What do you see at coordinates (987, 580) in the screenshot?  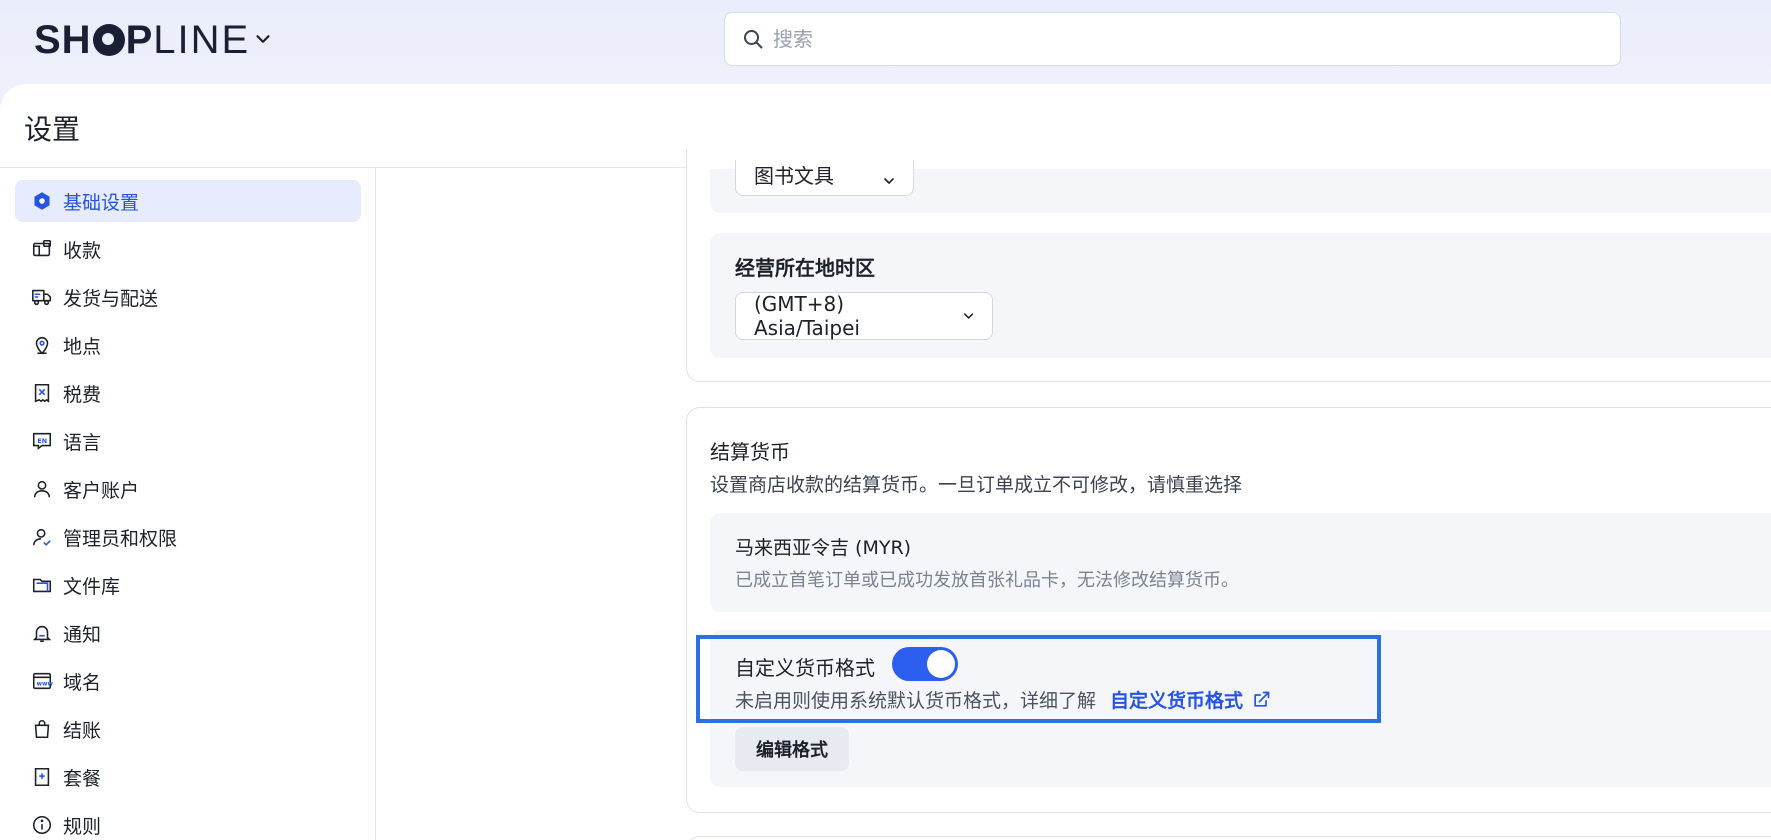 I see `current-currency-note: 已成立首笔订单或已成功发放首张礼品卡，无法修改结算货币。` at bounding box center [987, 580].